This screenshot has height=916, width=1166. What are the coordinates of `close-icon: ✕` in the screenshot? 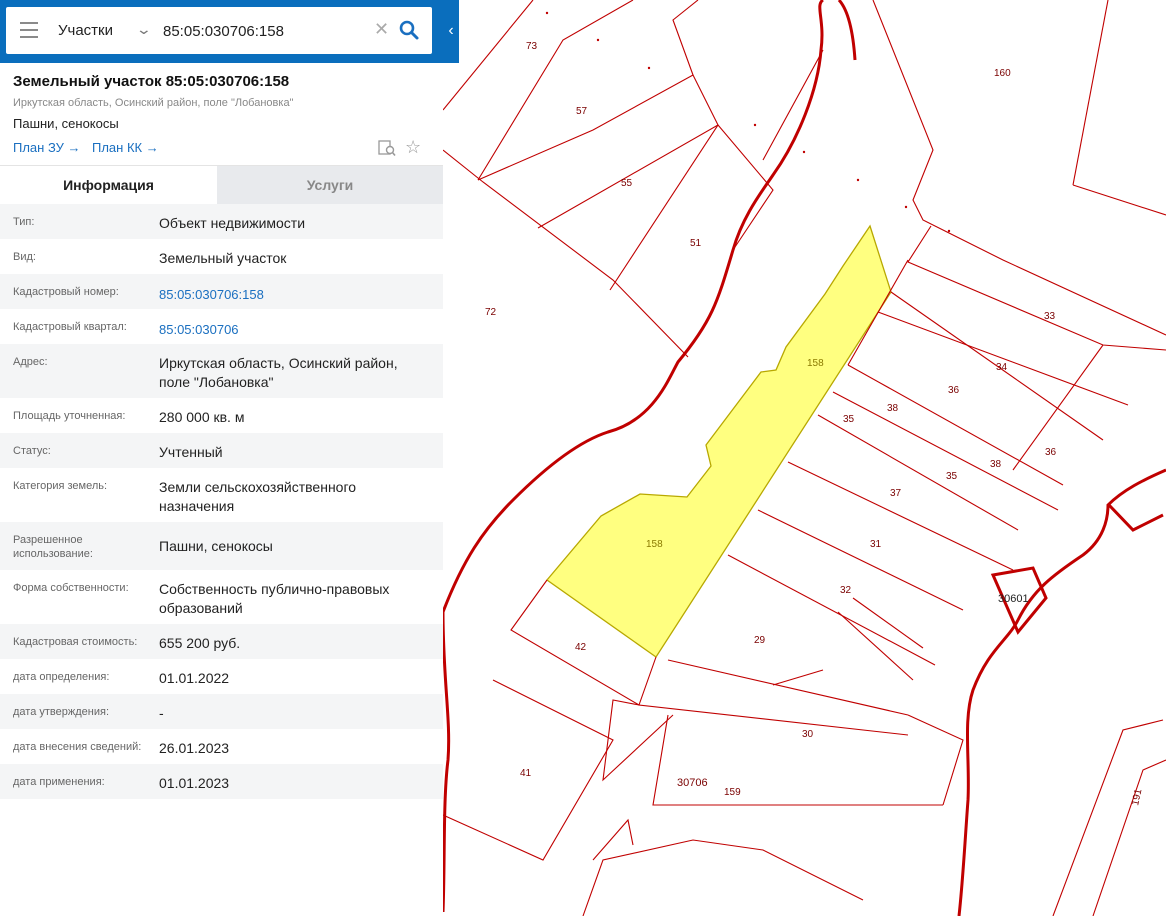 It's located at (381, 29).